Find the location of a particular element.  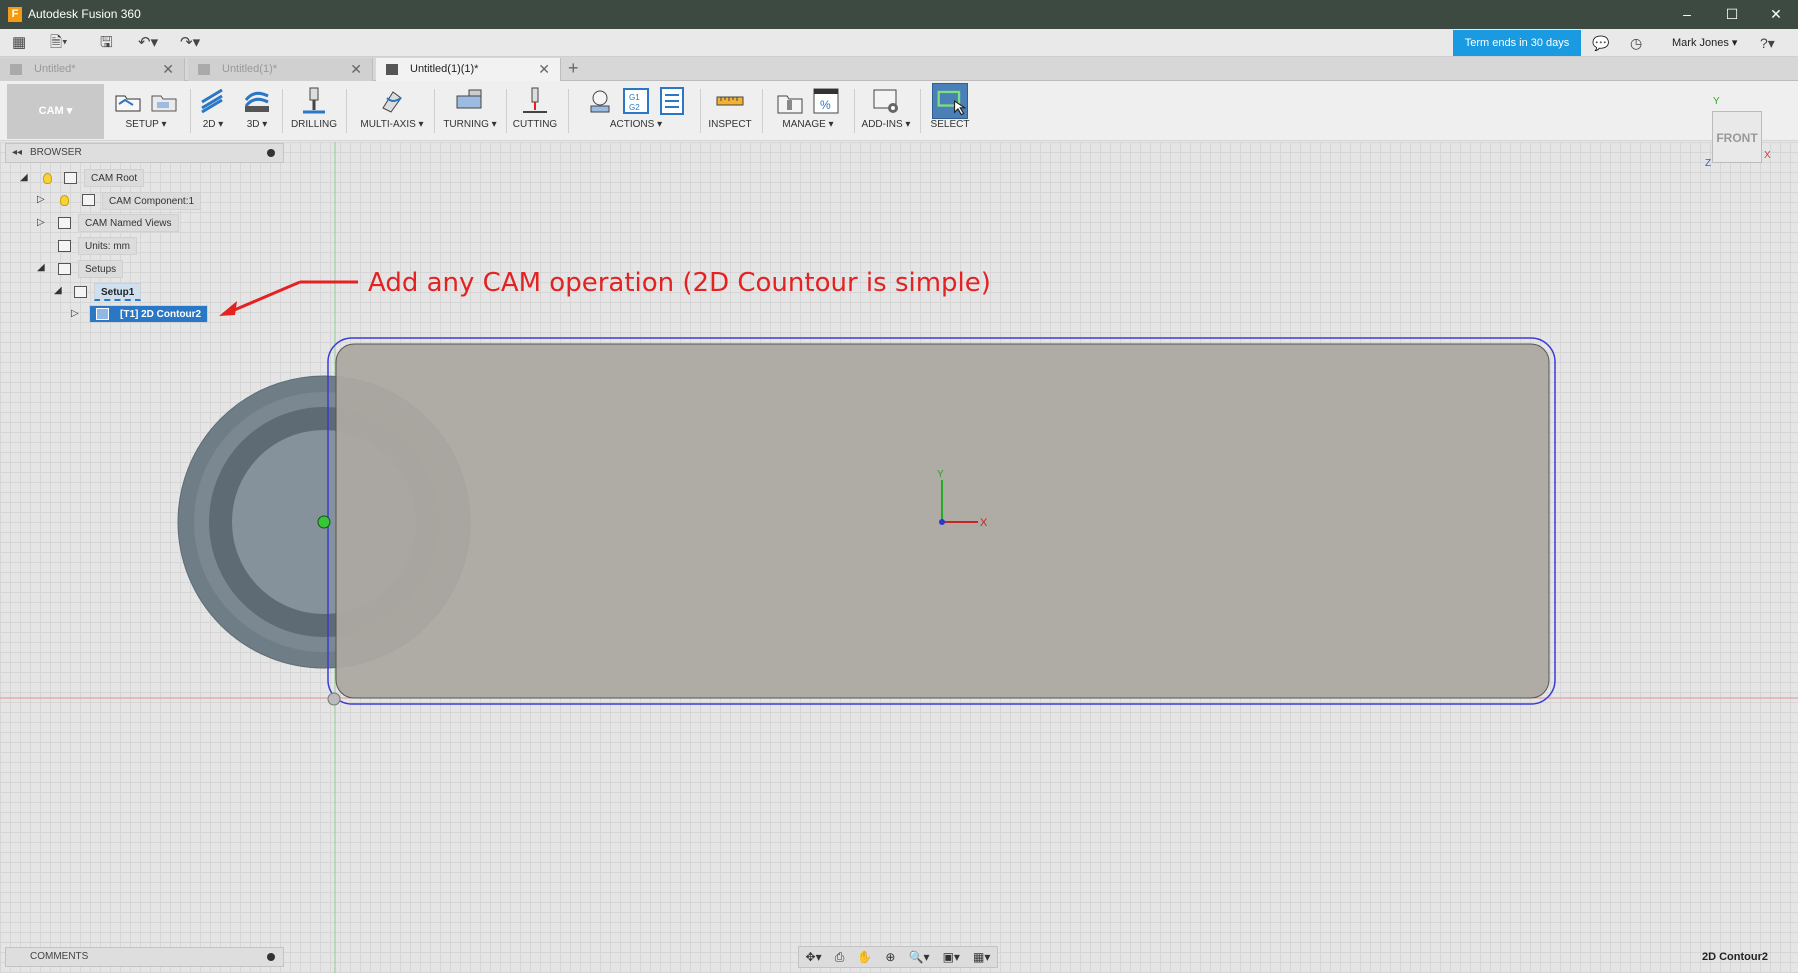

toolbar-label: DRILLING is located at coordinates (314, 124).